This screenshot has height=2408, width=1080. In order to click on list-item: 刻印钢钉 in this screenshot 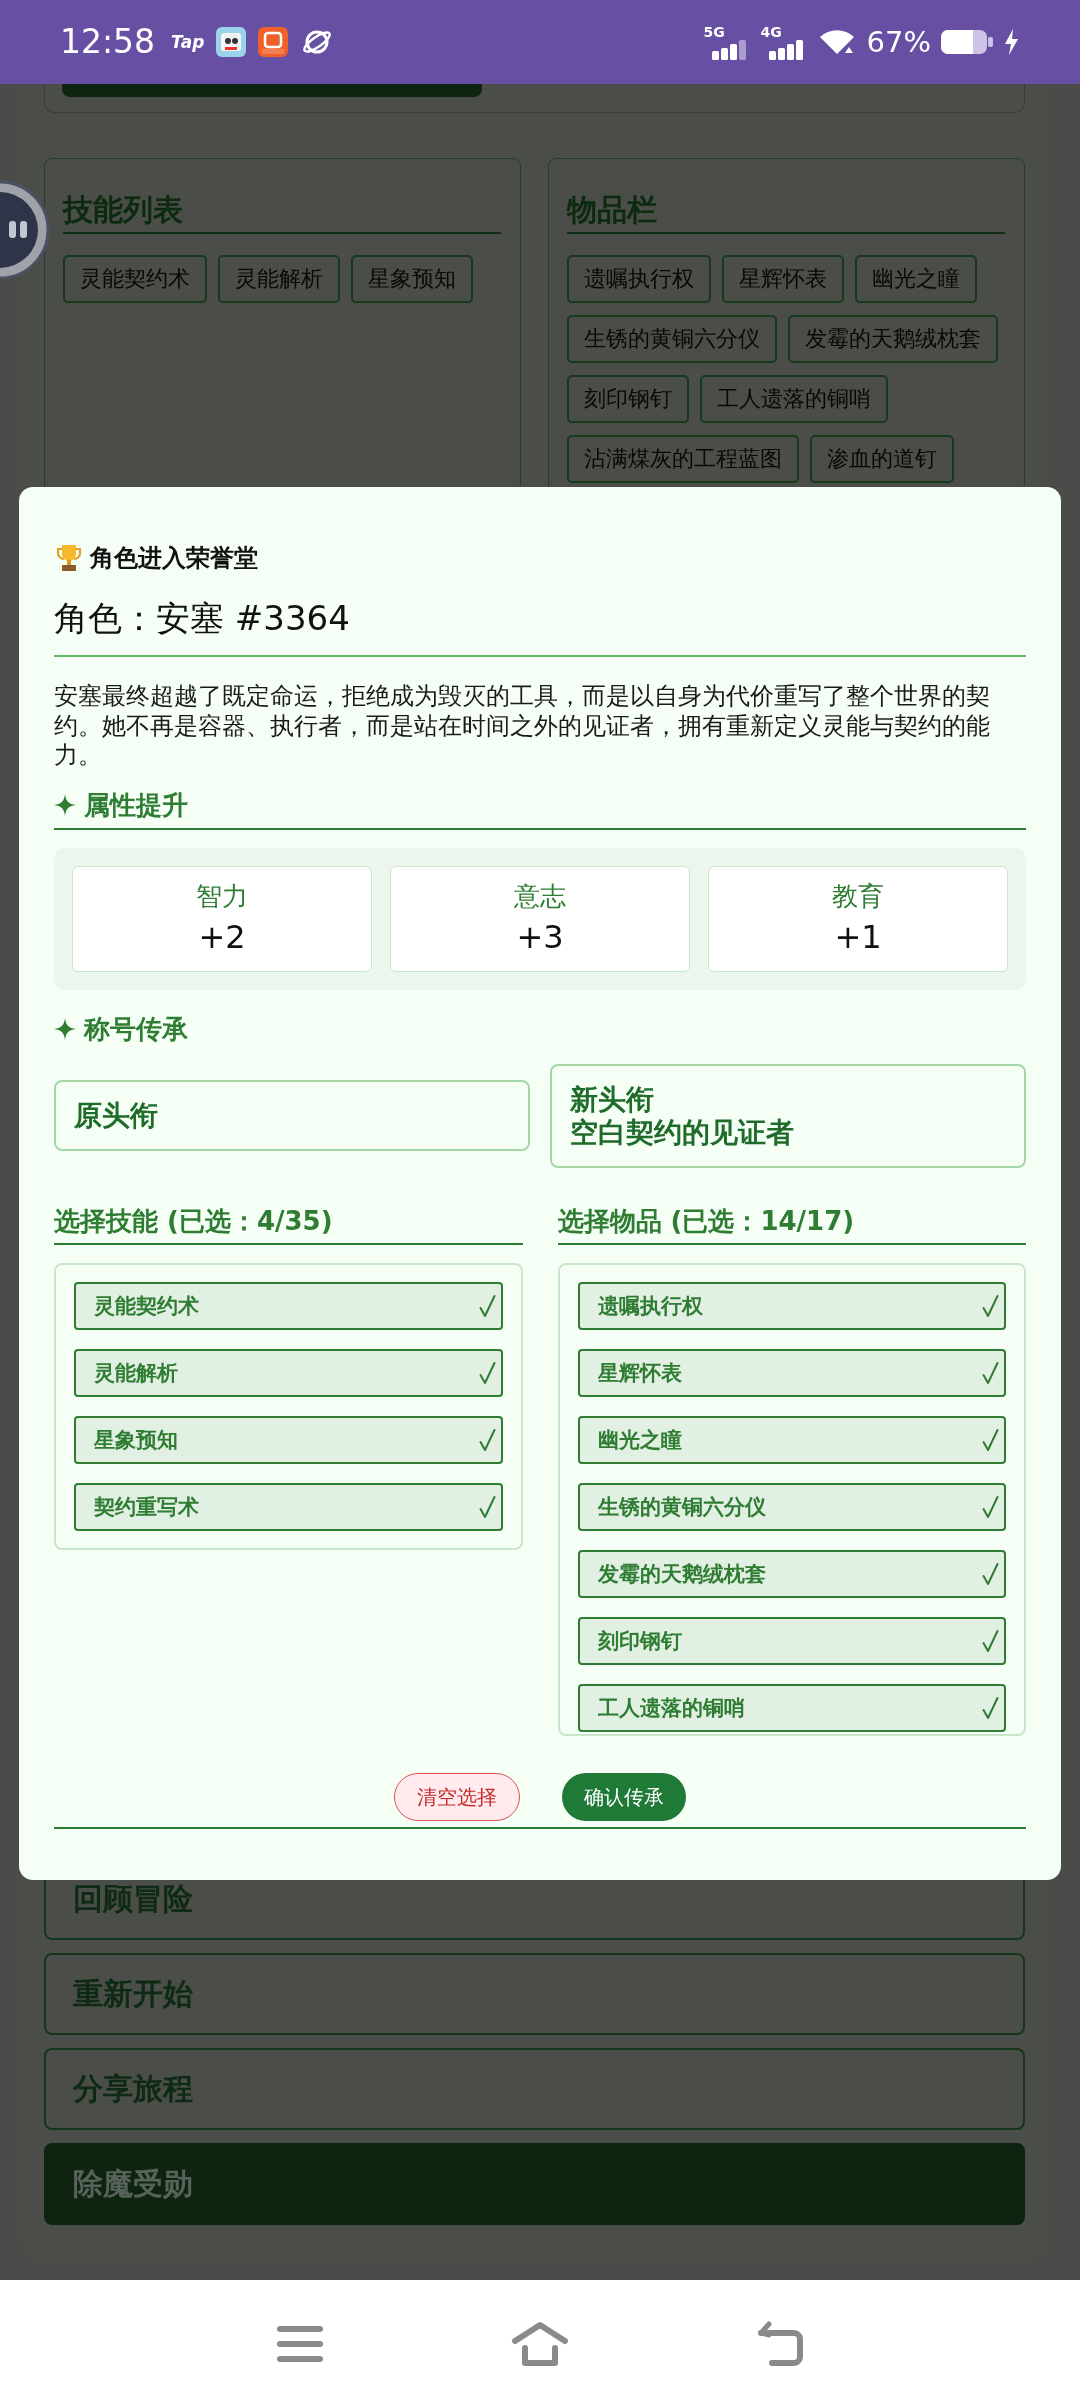, I will do `click(791, 1640)`.